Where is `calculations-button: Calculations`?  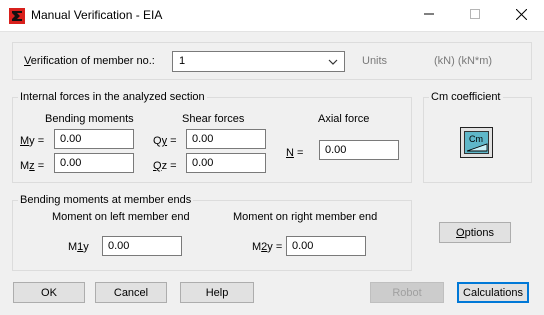
calculations-button: Calculations is located at coordinates (493, 292).